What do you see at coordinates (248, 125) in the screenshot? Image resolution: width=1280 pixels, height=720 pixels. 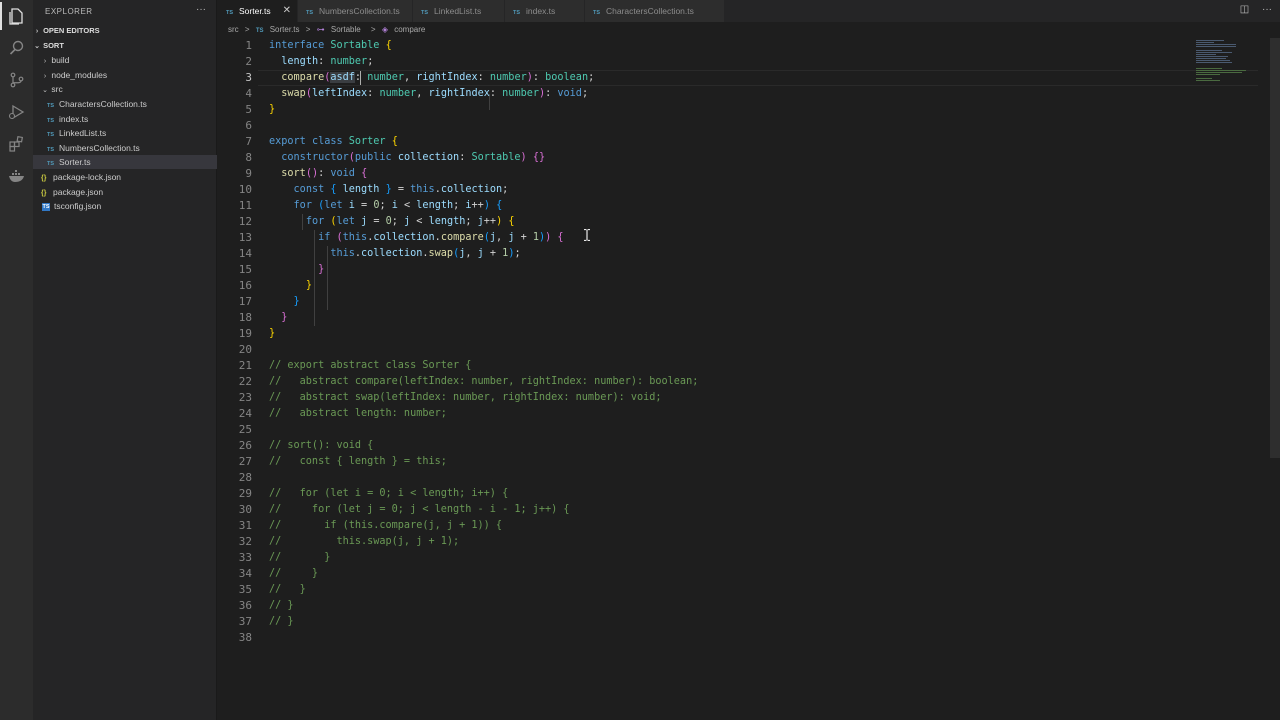 I see `code-line: 6` at bounding box center [248, 125].